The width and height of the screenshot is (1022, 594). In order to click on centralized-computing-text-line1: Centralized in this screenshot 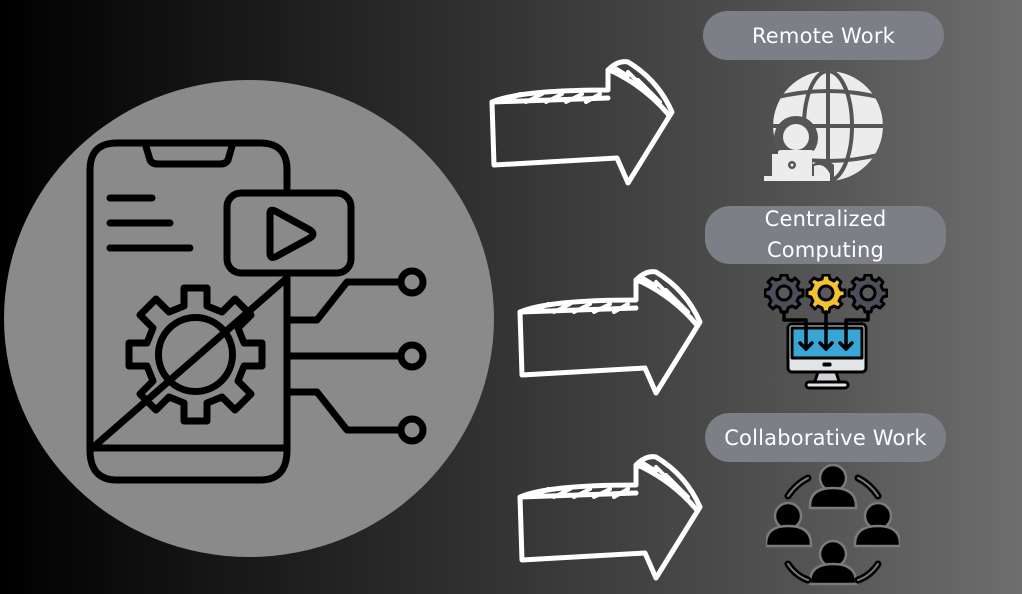, I will do `click(825, 219)`.